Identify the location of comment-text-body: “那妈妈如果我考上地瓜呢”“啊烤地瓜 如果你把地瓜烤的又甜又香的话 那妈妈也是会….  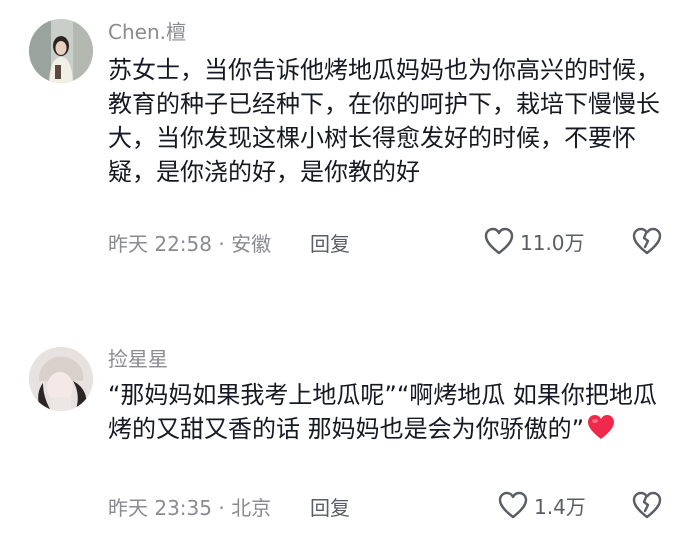
(382, 412).